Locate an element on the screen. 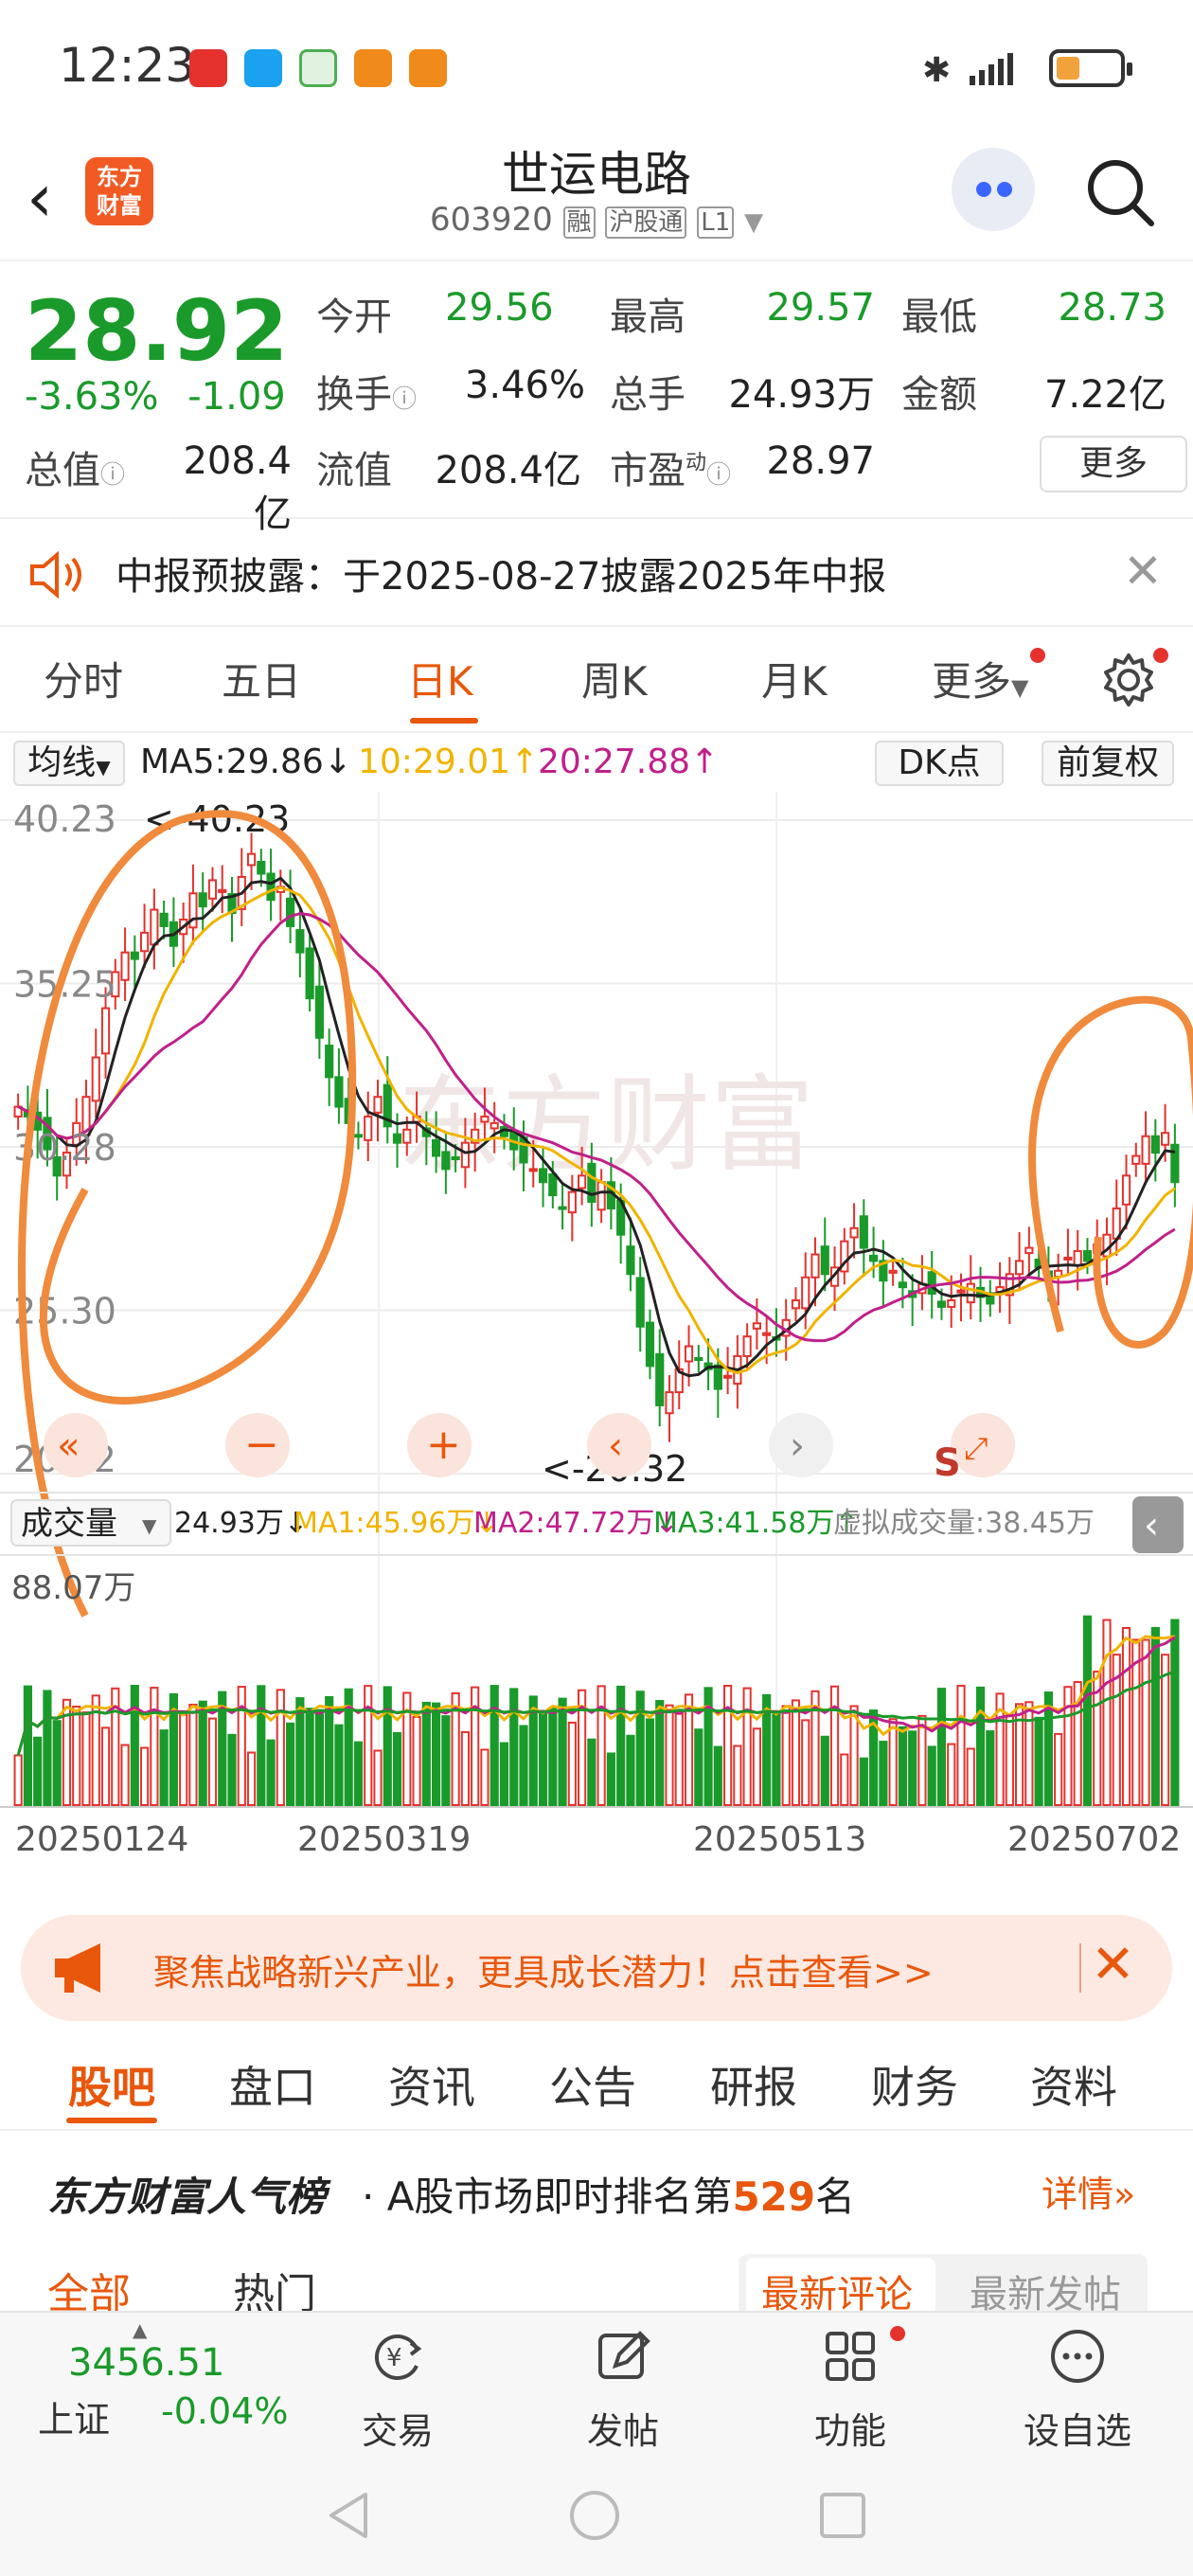  mktcap-label: 总值ⓘ is located at coordinates (75, 470).